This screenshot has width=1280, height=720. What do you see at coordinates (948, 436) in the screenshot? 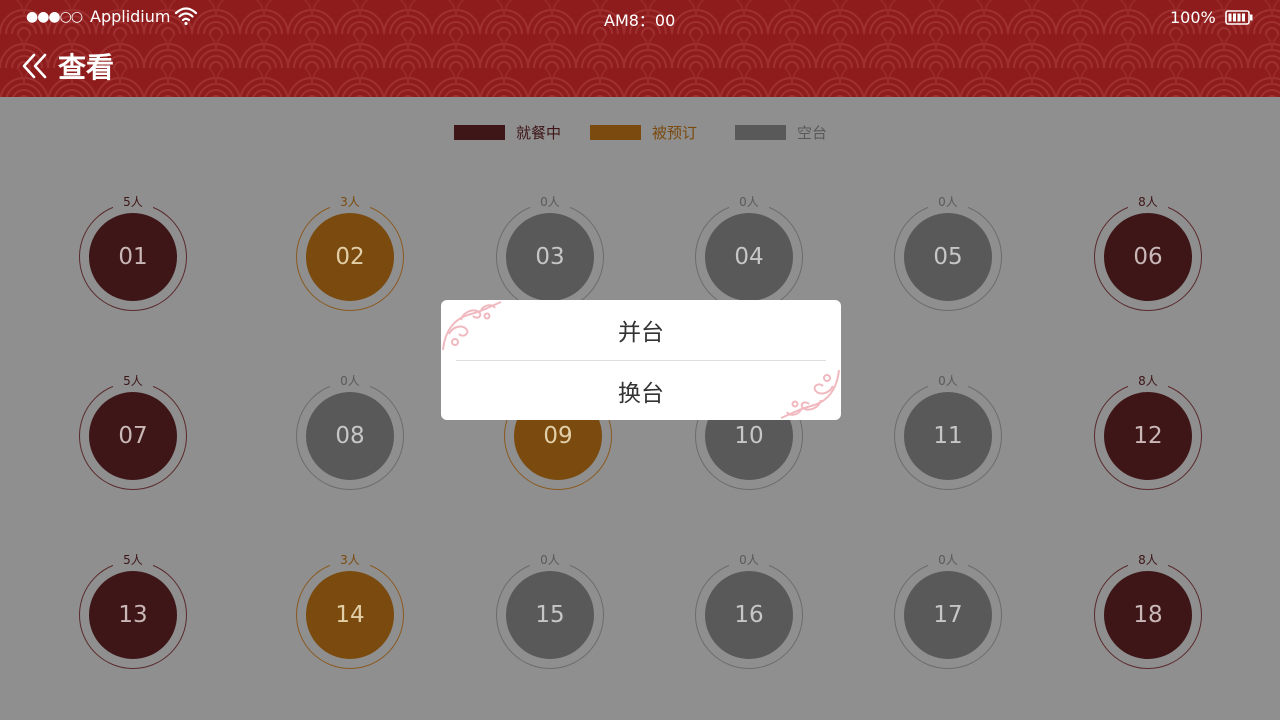
I see `table-number: 11` at bounding box center [948, 436].